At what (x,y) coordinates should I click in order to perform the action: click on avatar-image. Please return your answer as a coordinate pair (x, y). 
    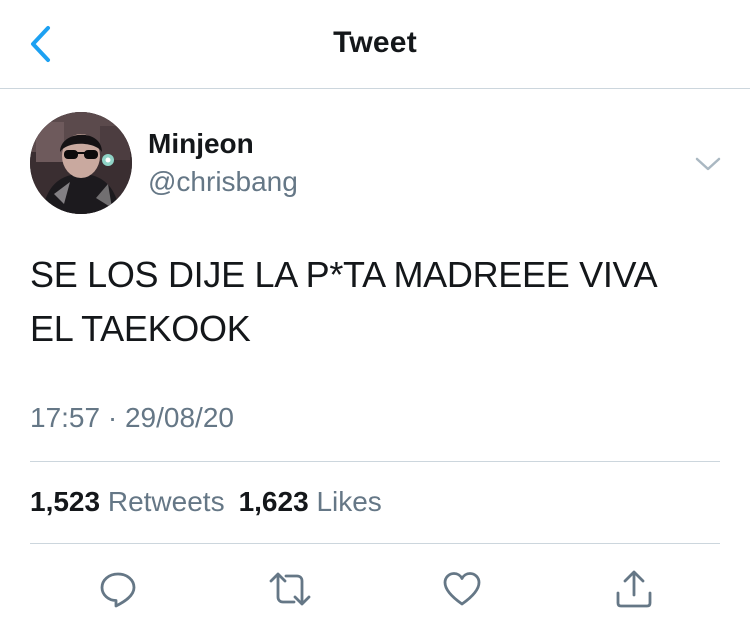
    Looking at the image, I should click on (81, 163).